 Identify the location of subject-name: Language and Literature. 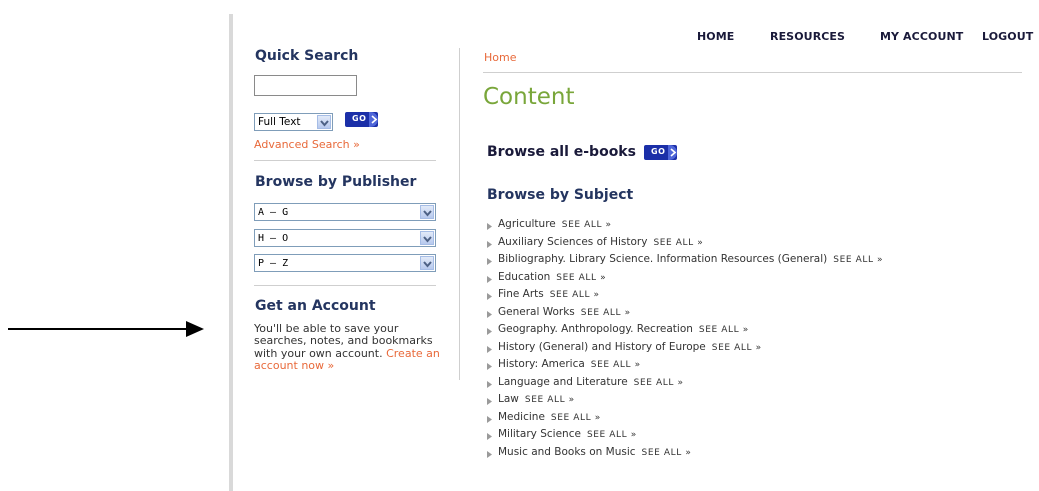
(563, 382).